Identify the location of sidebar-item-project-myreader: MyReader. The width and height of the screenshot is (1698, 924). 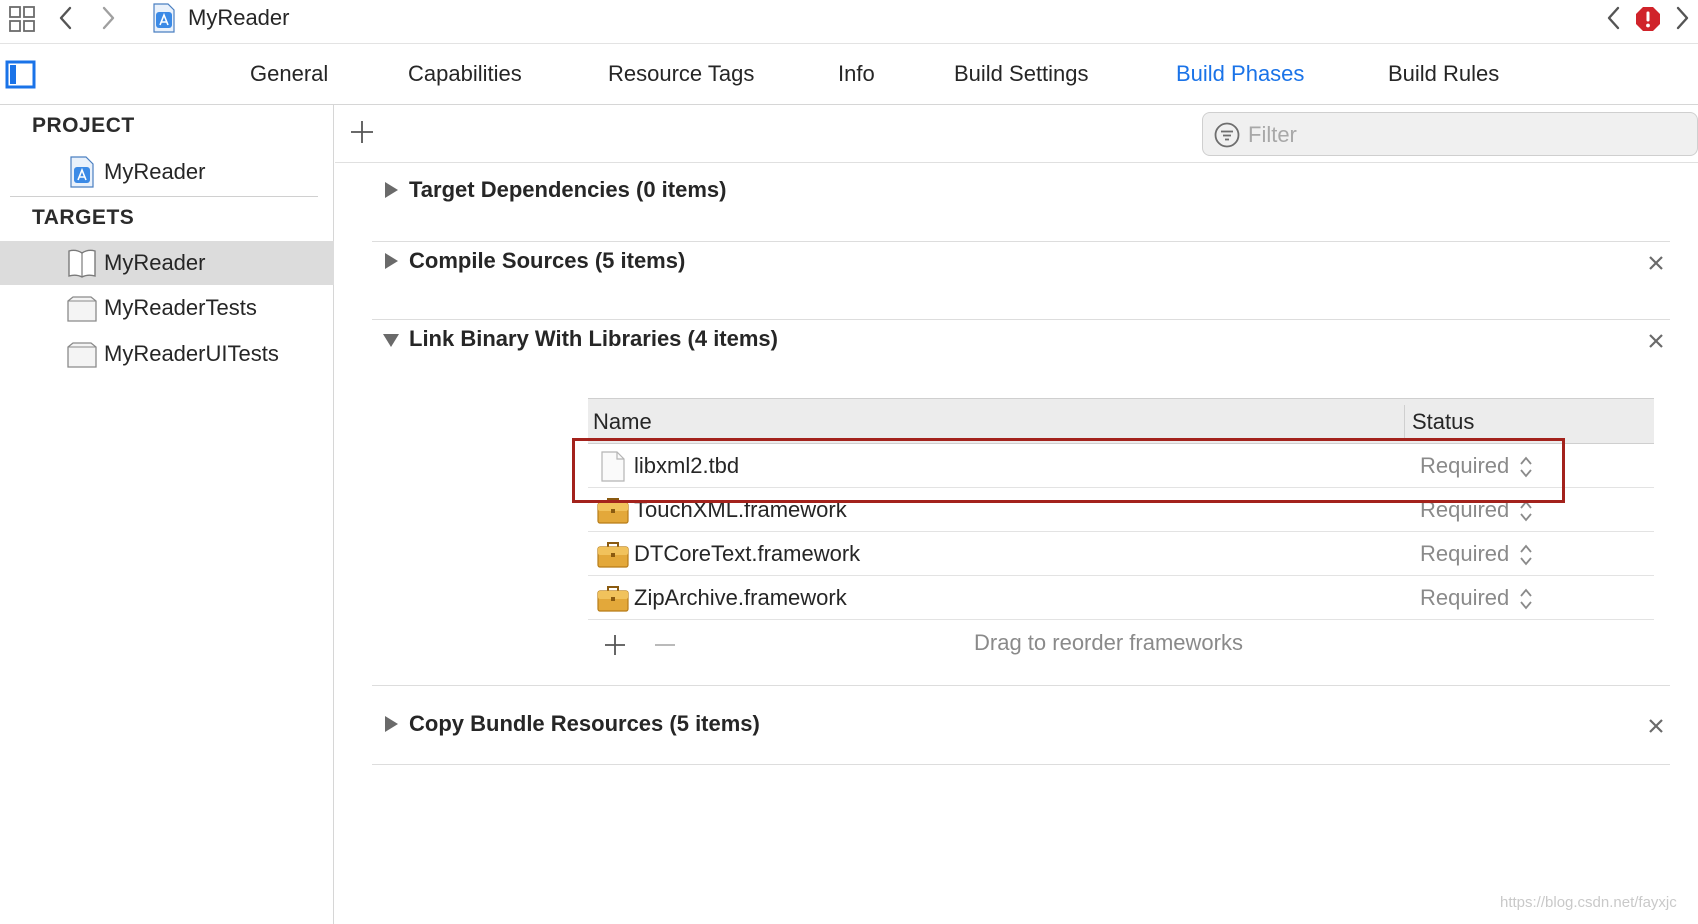
(167, 172).